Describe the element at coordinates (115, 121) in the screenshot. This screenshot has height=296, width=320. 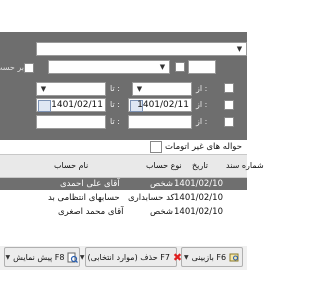
I see `to-label-3: تا :` at that location.